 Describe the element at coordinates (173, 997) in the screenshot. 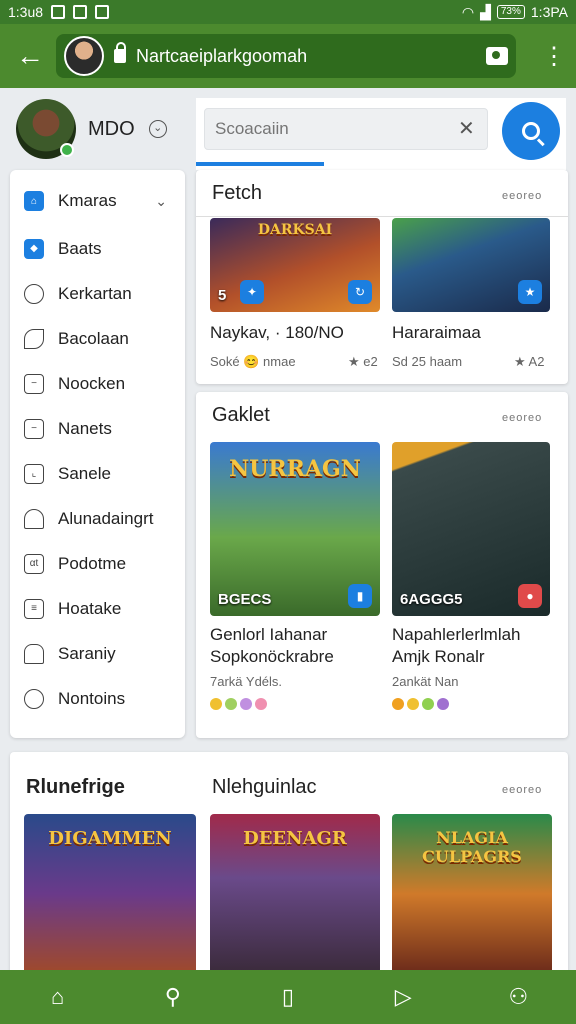

I see `search-icon: ⚲` at that location.